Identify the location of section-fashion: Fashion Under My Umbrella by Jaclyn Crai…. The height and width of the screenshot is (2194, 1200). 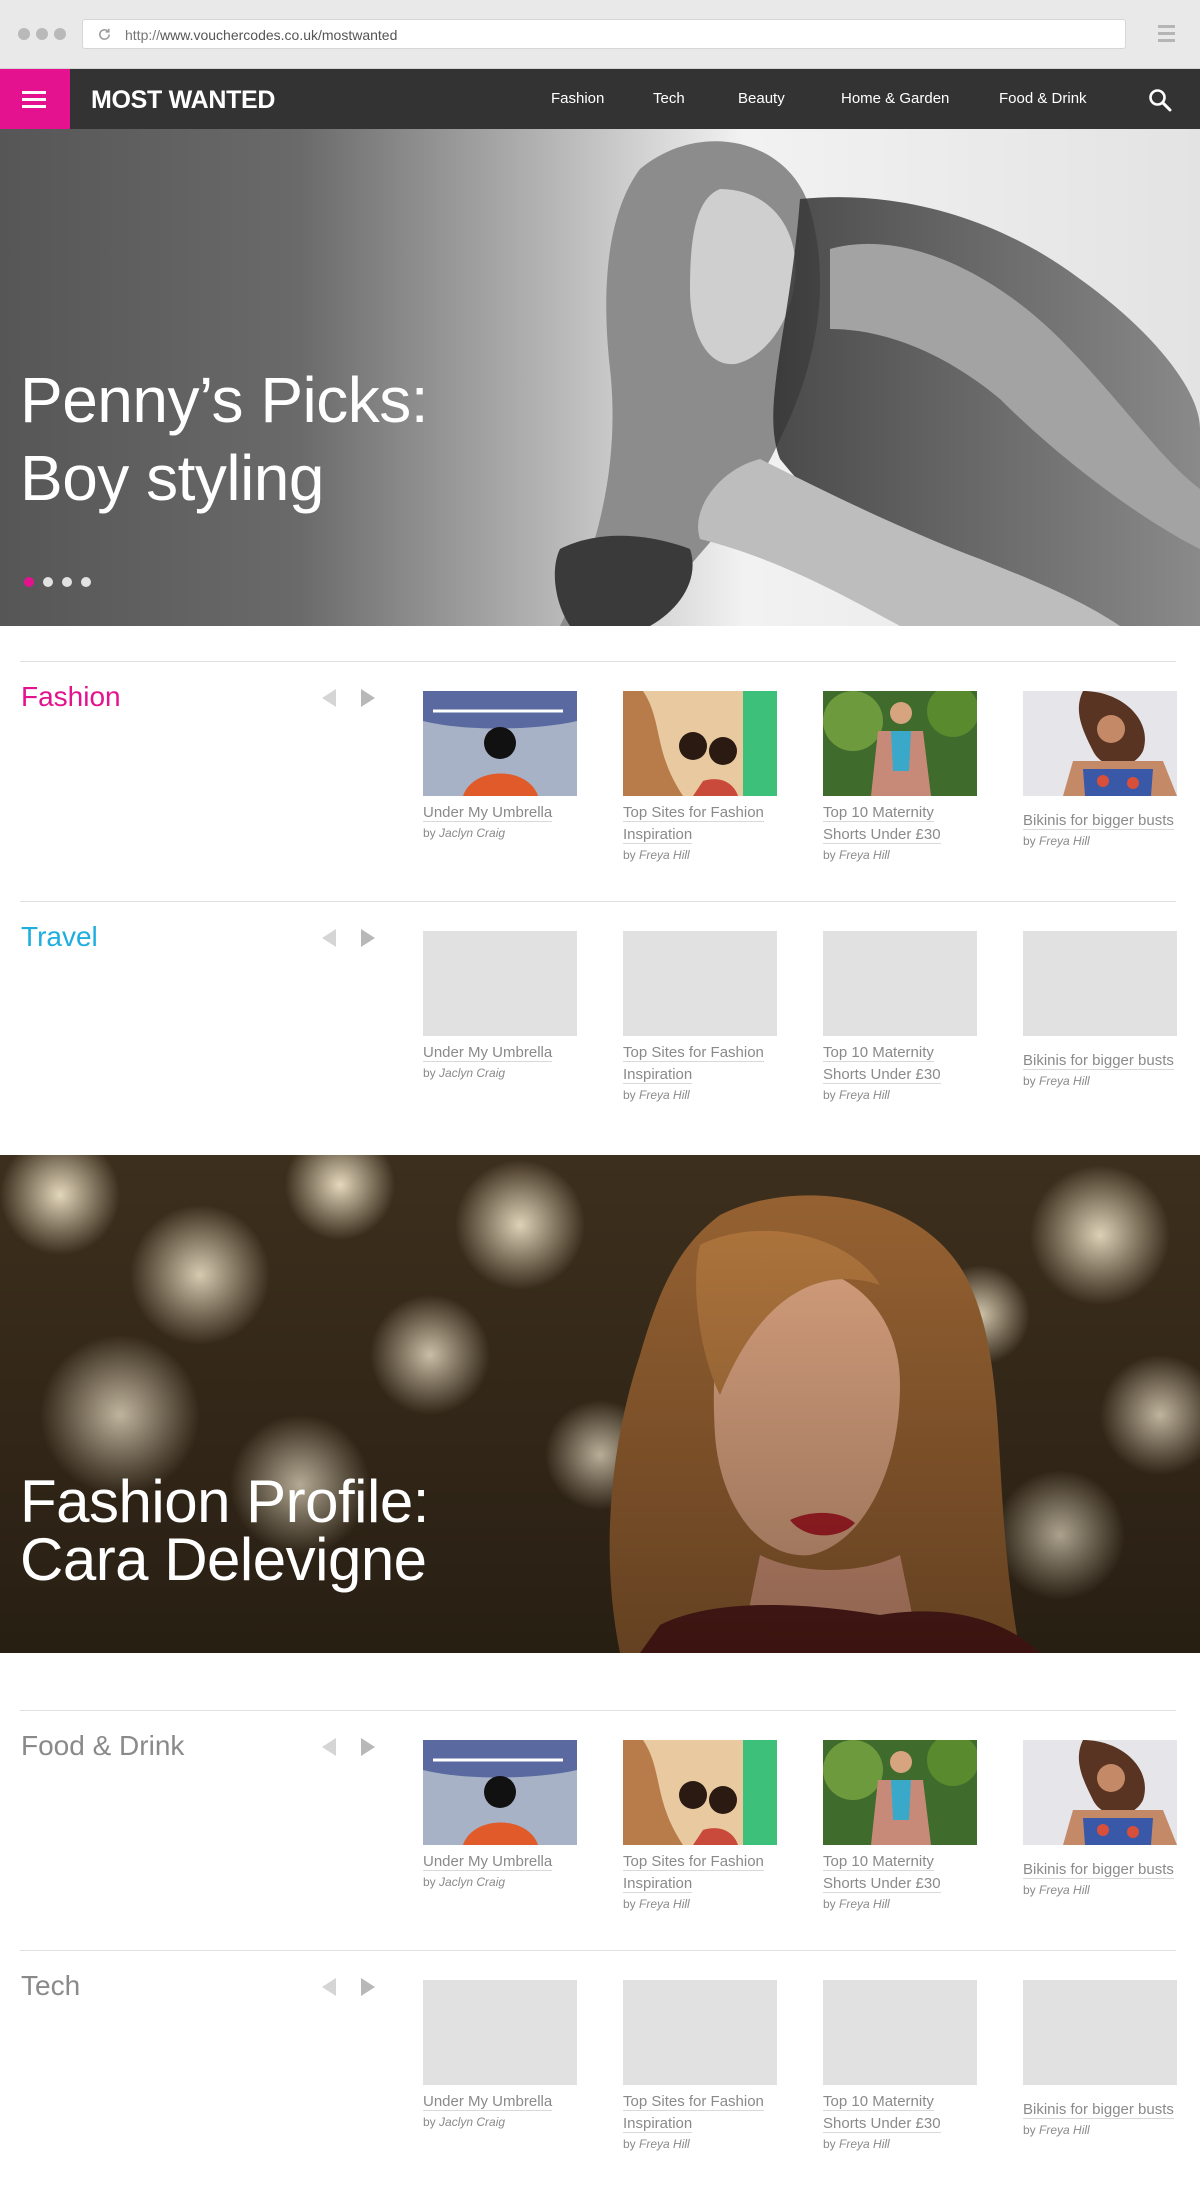
(600, 781).